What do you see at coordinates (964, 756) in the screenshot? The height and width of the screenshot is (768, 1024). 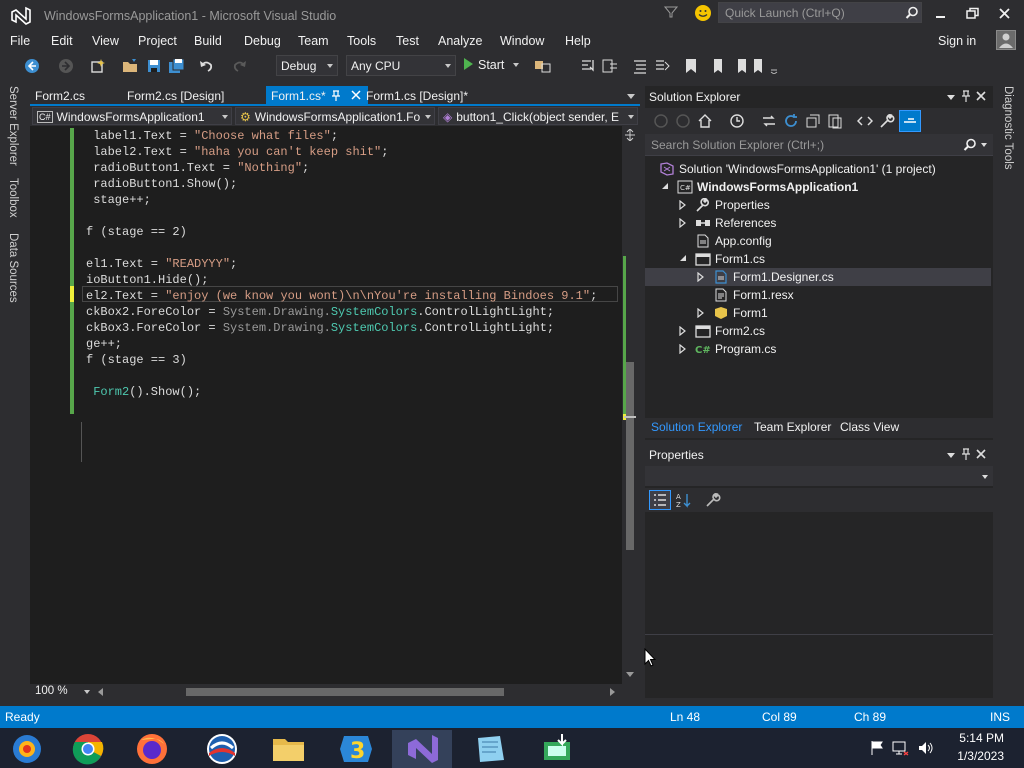 I see `clock-date: 1/3/2023` at bounding box center [964, 756].